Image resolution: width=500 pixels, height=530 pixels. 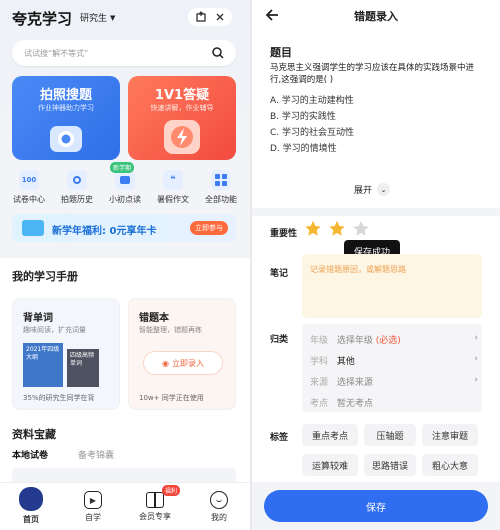 What do you see at coordinates (173, 199) in the screenshot?
I see `quick-action-label: 暑假作文` at bounding box center [173, 199].